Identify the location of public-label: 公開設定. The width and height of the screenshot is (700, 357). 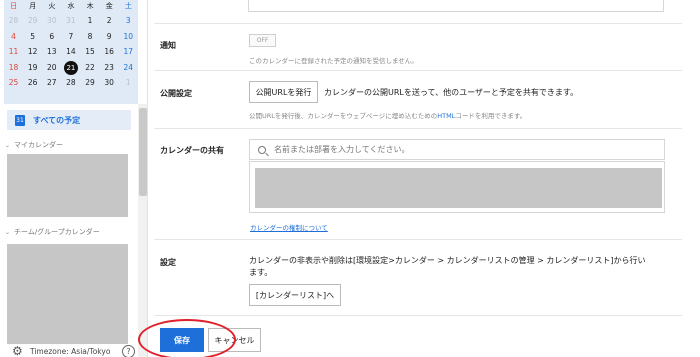
(176, 93).